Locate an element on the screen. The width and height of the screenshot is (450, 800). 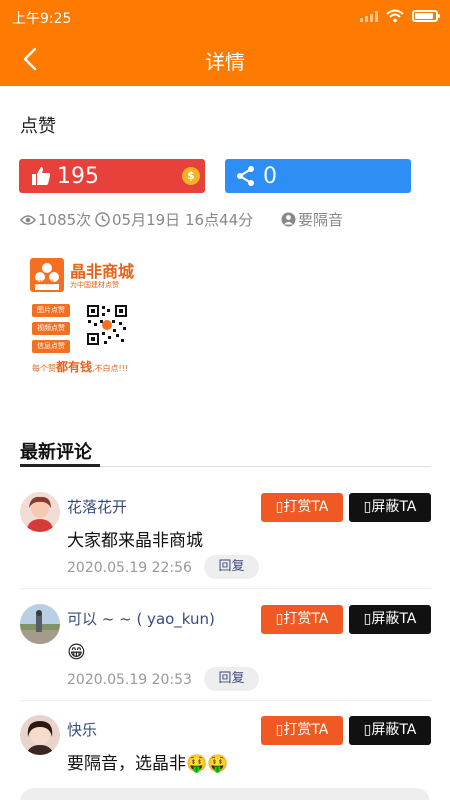
user-icon is located at coordinates (288, 219).